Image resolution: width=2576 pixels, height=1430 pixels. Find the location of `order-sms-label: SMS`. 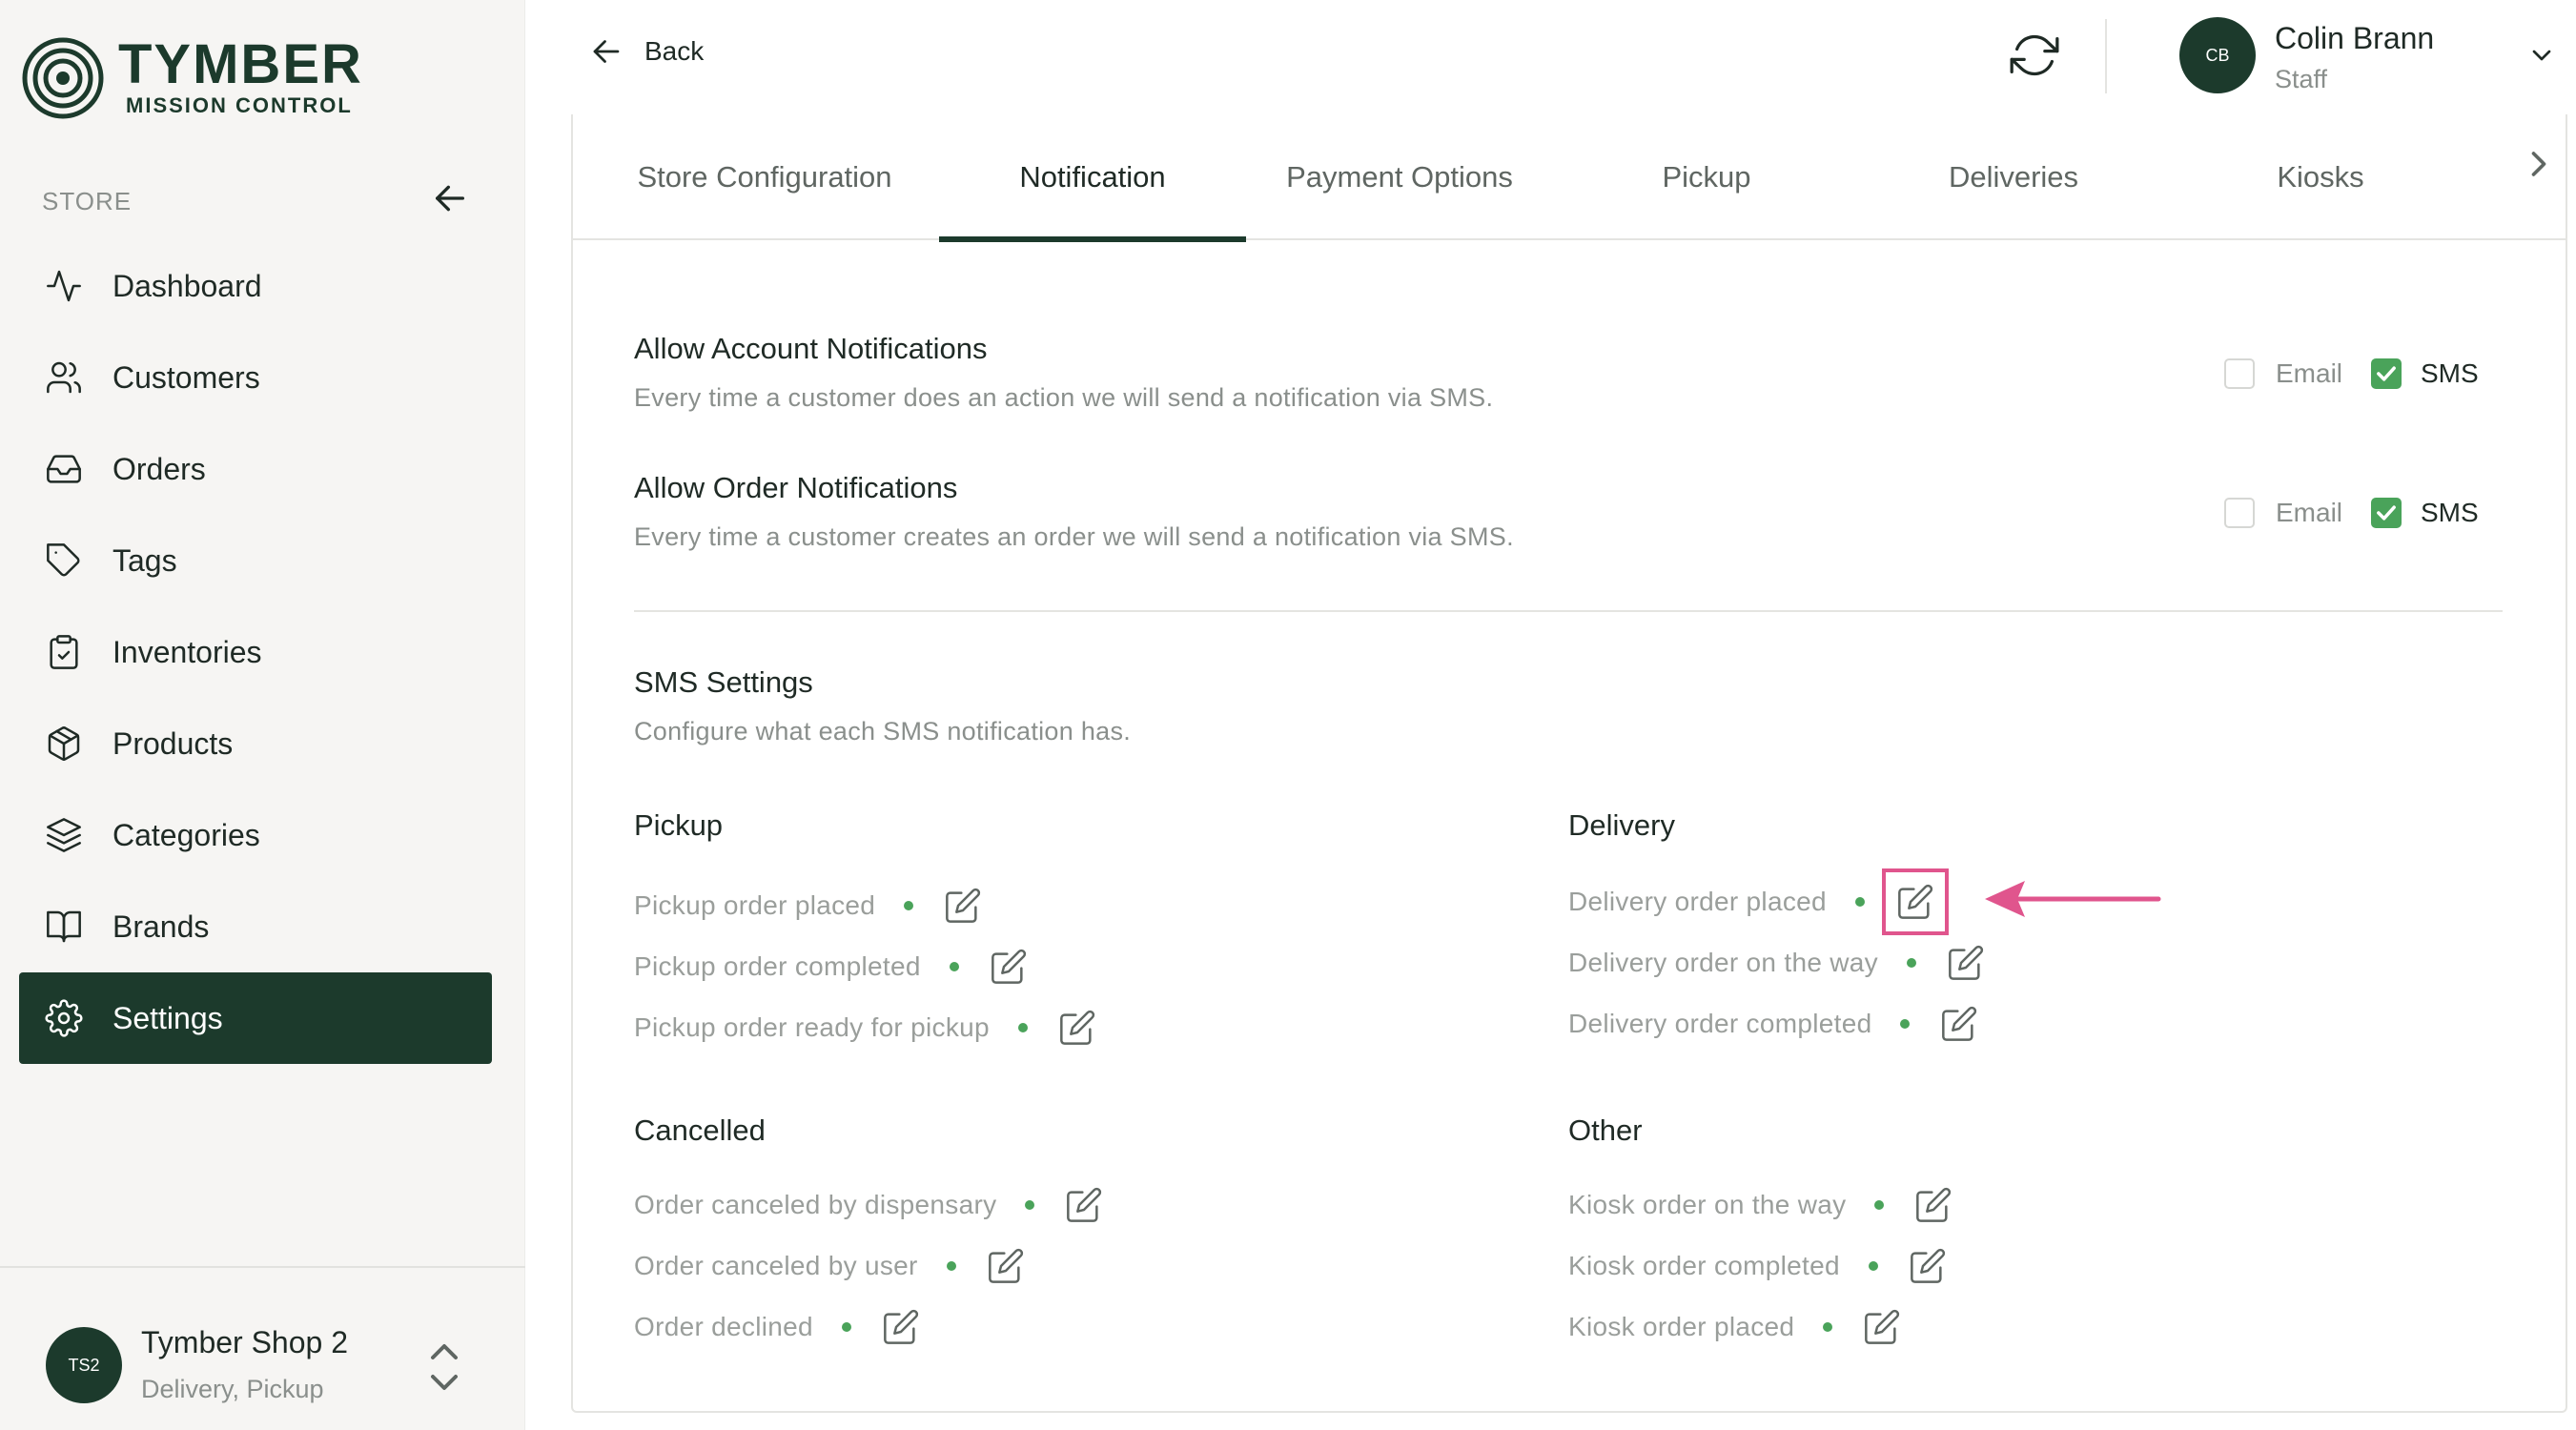

order-sms-label: SMS is located at coordinates (2450, 512).